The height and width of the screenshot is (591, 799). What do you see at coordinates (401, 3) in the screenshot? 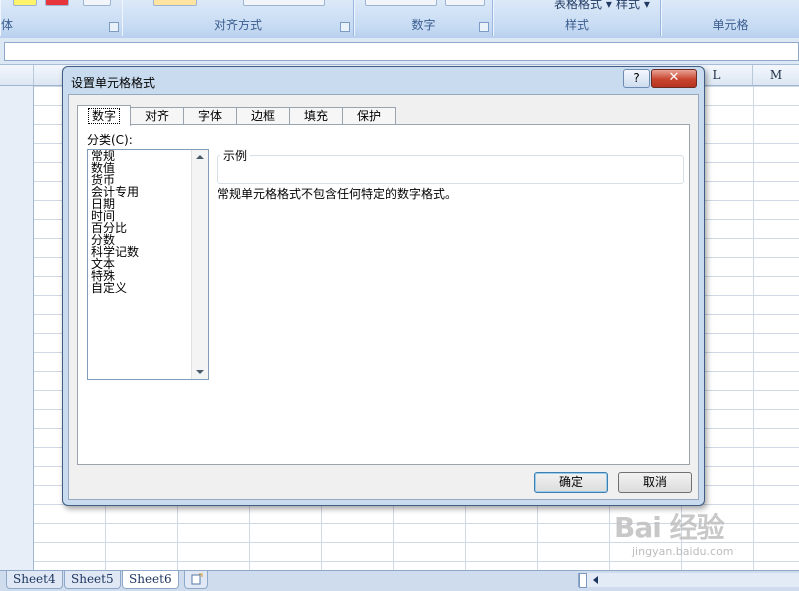
I see `number-format-button` at bounding box center [401, 3].